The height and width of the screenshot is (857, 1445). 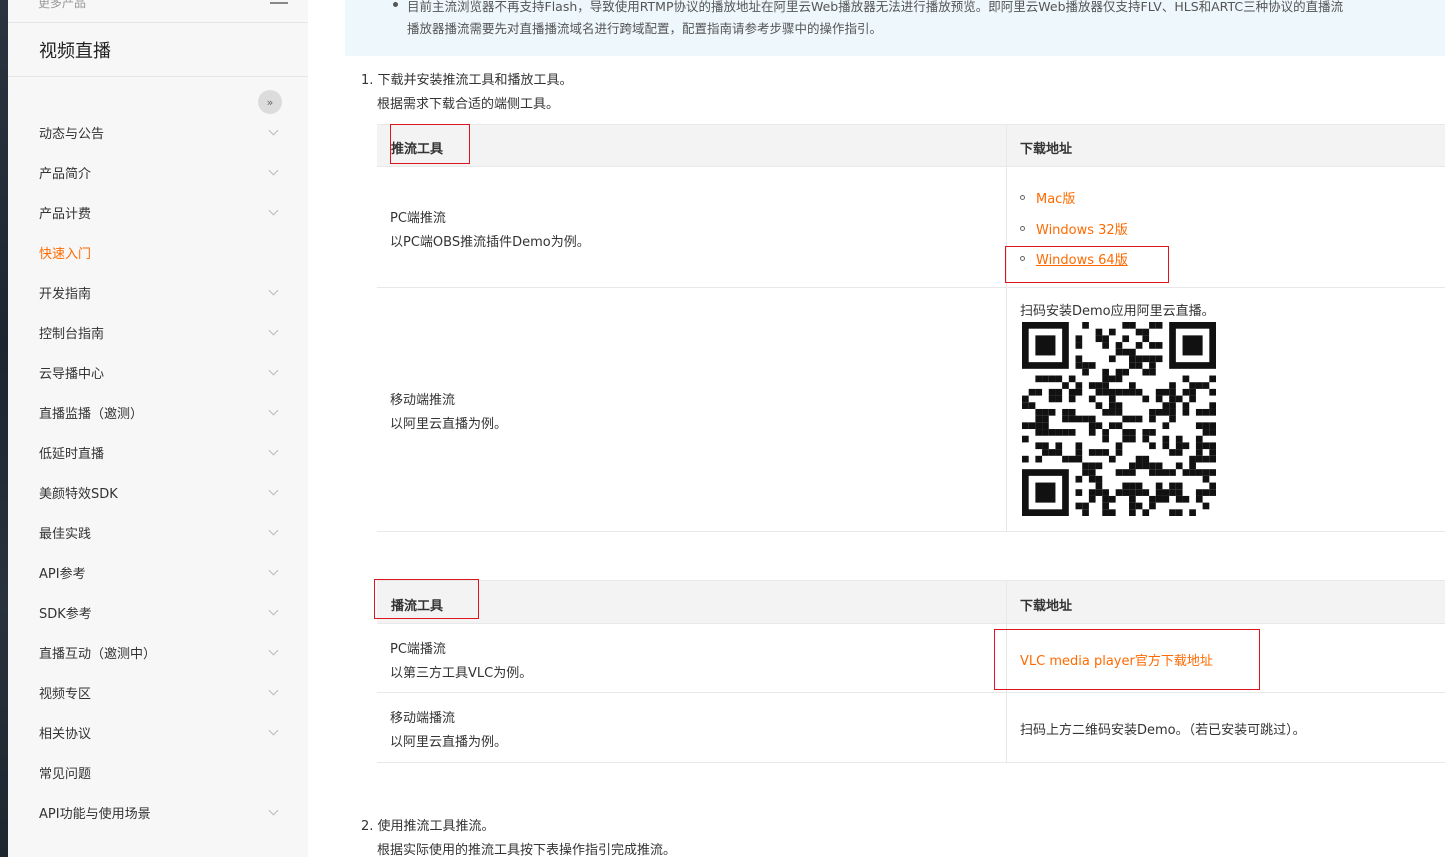 I want to click on sidebar-item-label: 美颜特效SDK, so click(x=78, y=494).